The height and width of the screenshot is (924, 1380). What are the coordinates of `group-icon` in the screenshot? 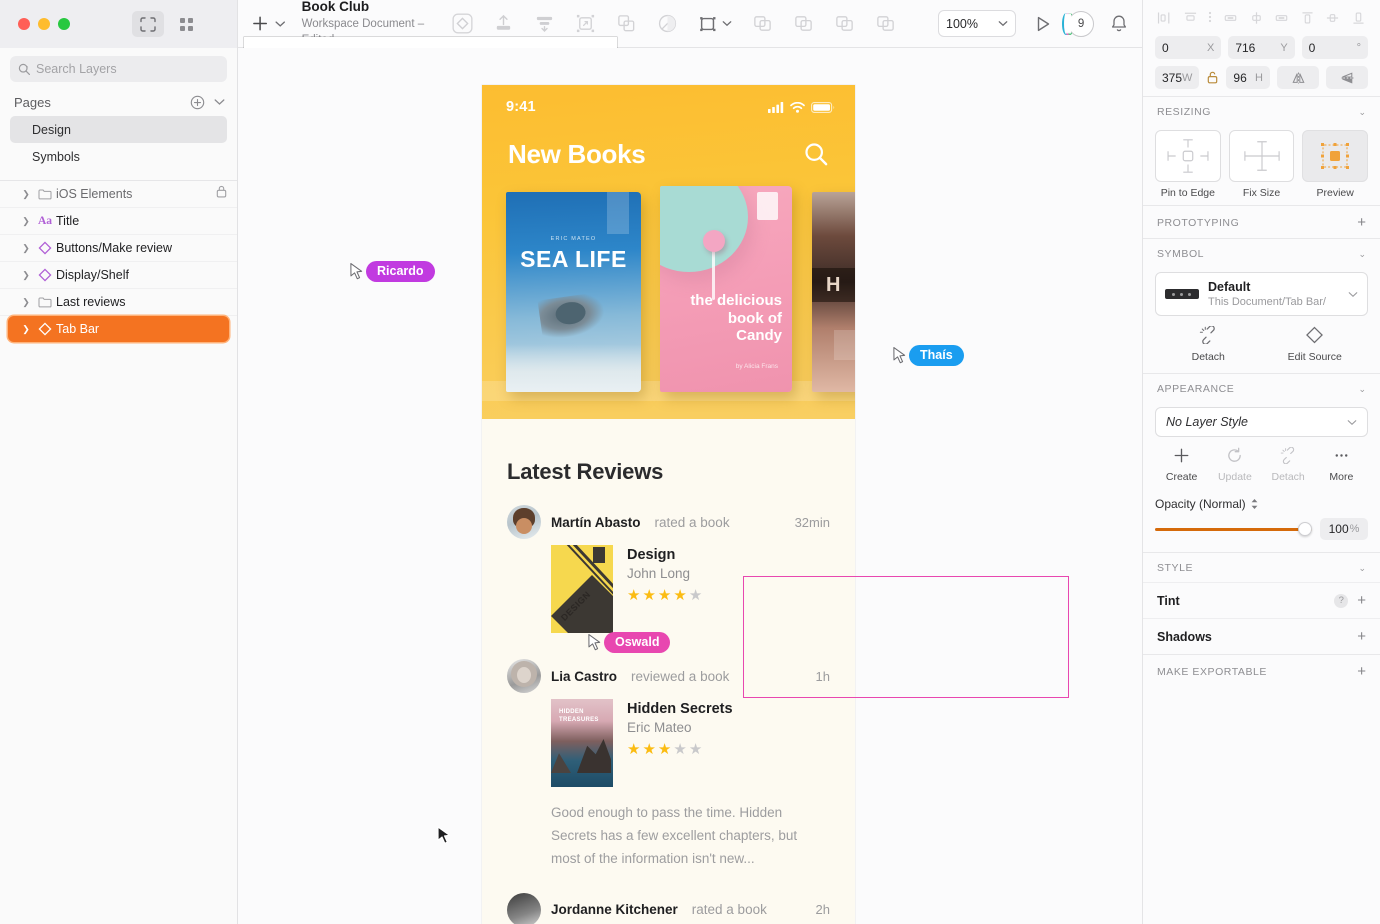 It's located at (626, 23).